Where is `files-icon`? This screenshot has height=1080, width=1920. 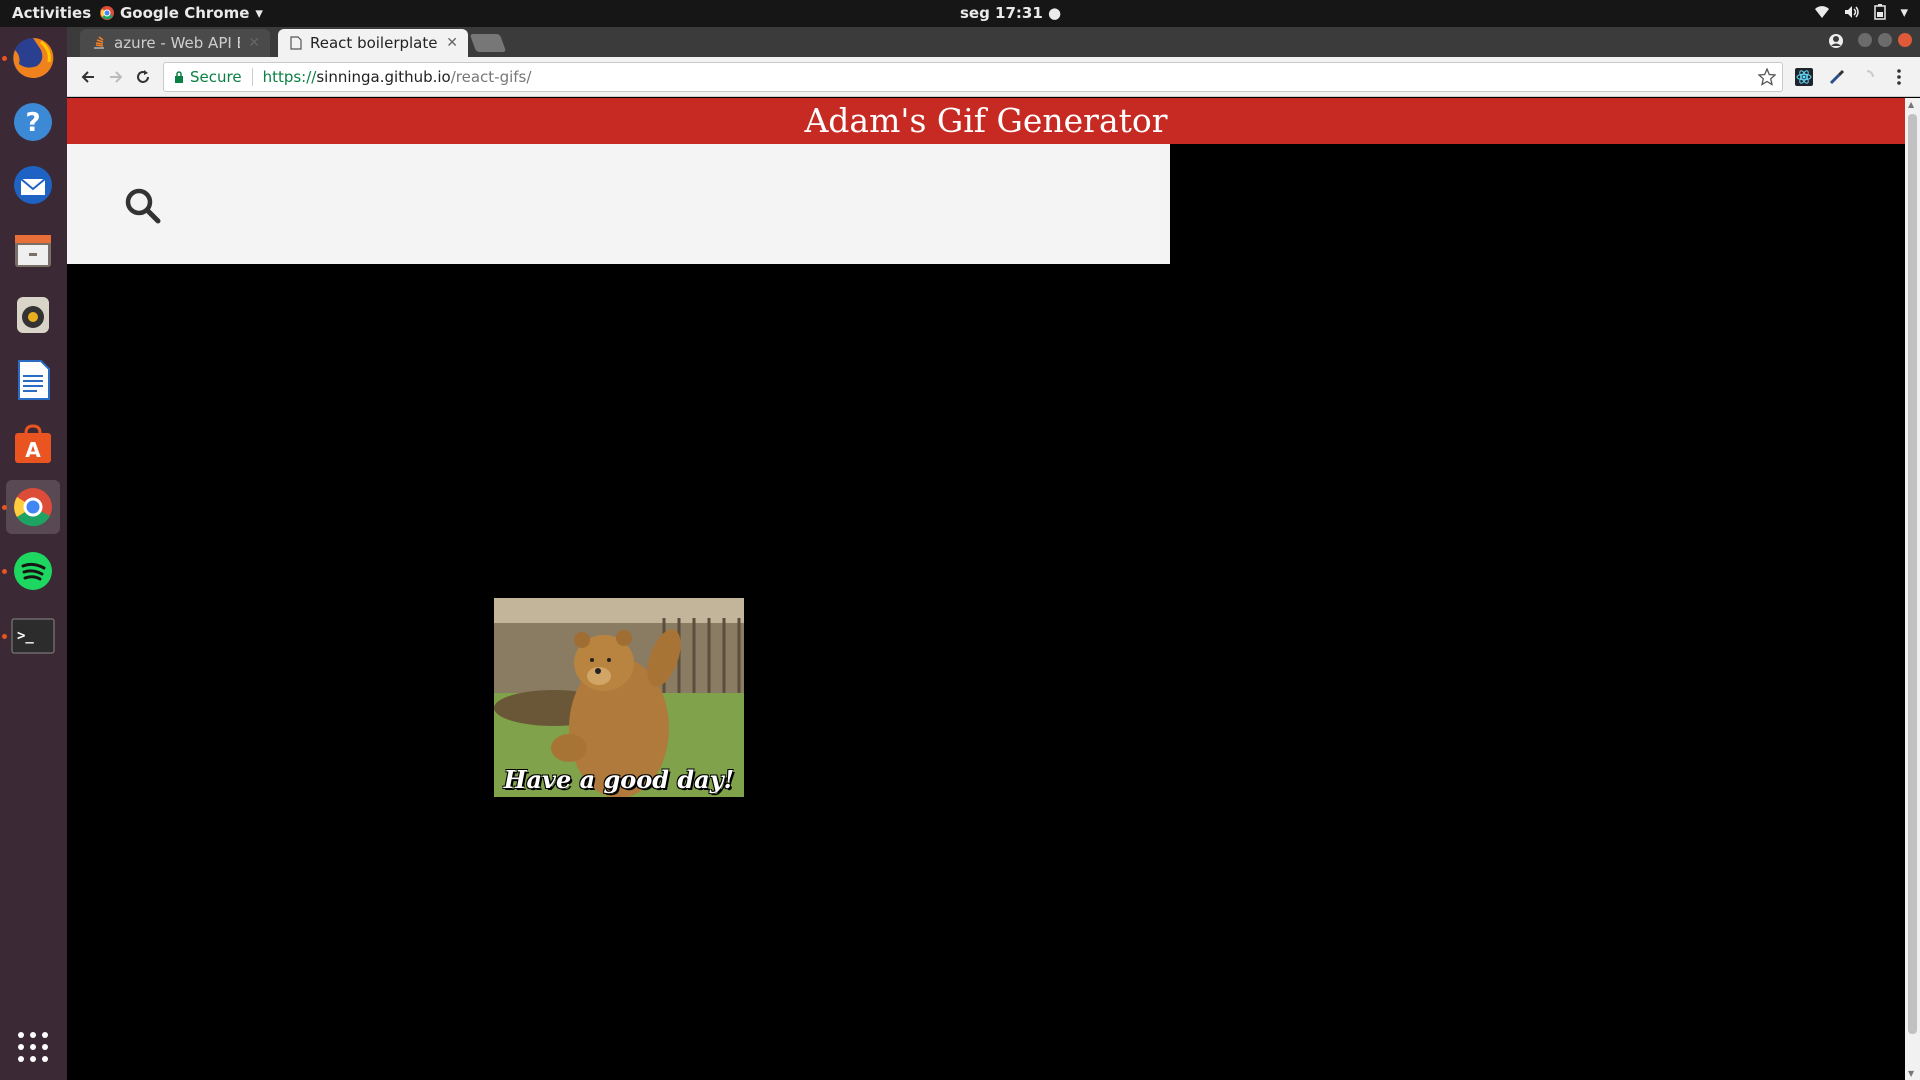
files-icon is located at coordinates (33, 251).